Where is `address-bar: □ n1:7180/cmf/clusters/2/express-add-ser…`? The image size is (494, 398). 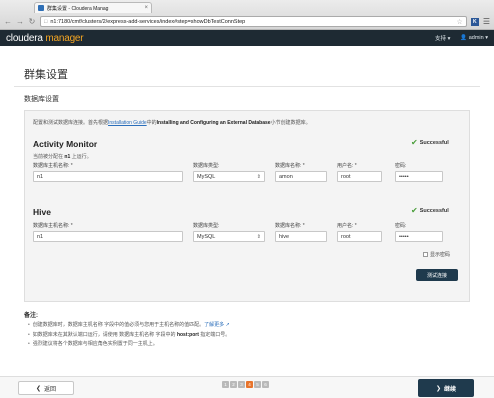 address-bar: □ n1:7180/cmf/clusters/2/express-add-ser… is located at coordinates (253, 21).